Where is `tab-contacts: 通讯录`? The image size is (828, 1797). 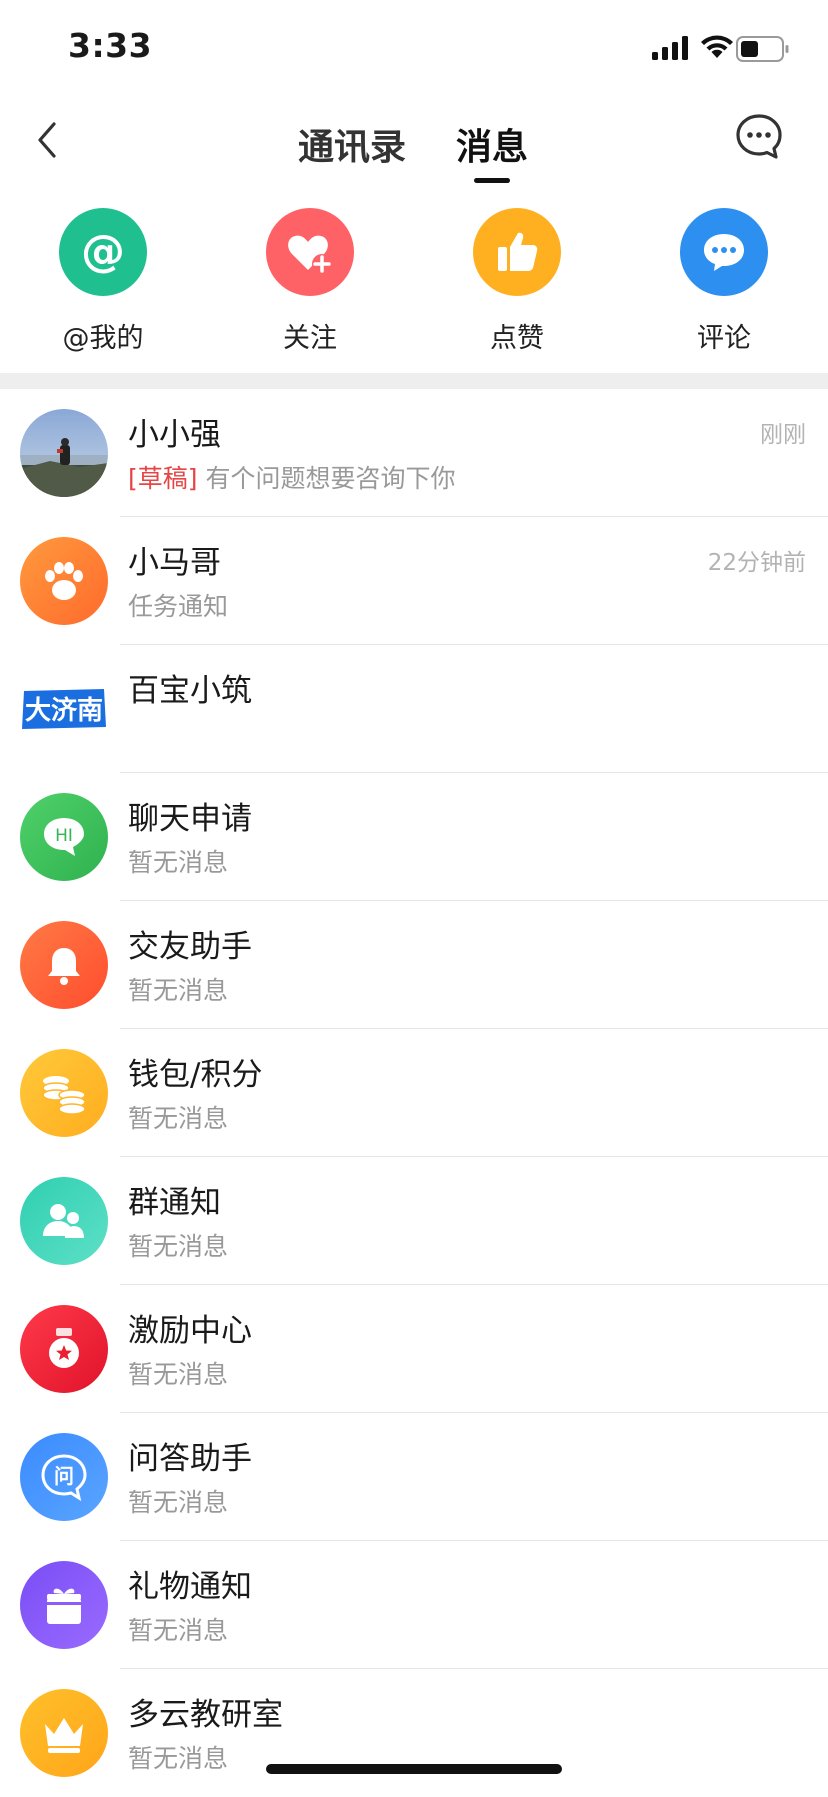
tab-contacts: 通讯录 is located at coordinates (352, 144).